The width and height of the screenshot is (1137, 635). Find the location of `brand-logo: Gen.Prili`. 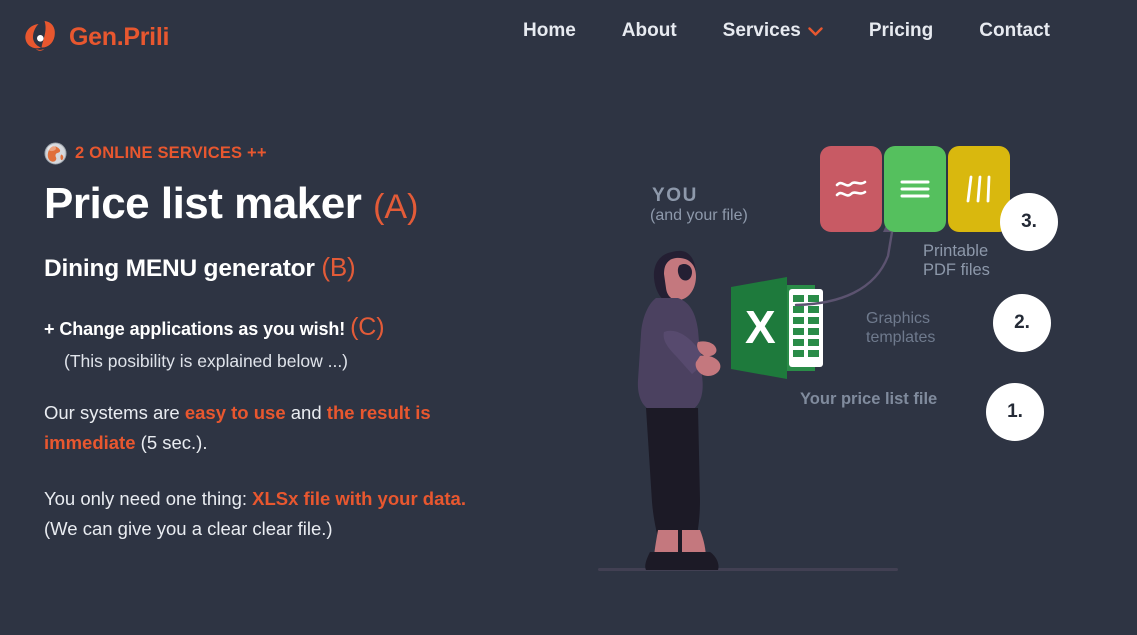

brand-logo: Gen.Prili is located at coordinates (95, 37).